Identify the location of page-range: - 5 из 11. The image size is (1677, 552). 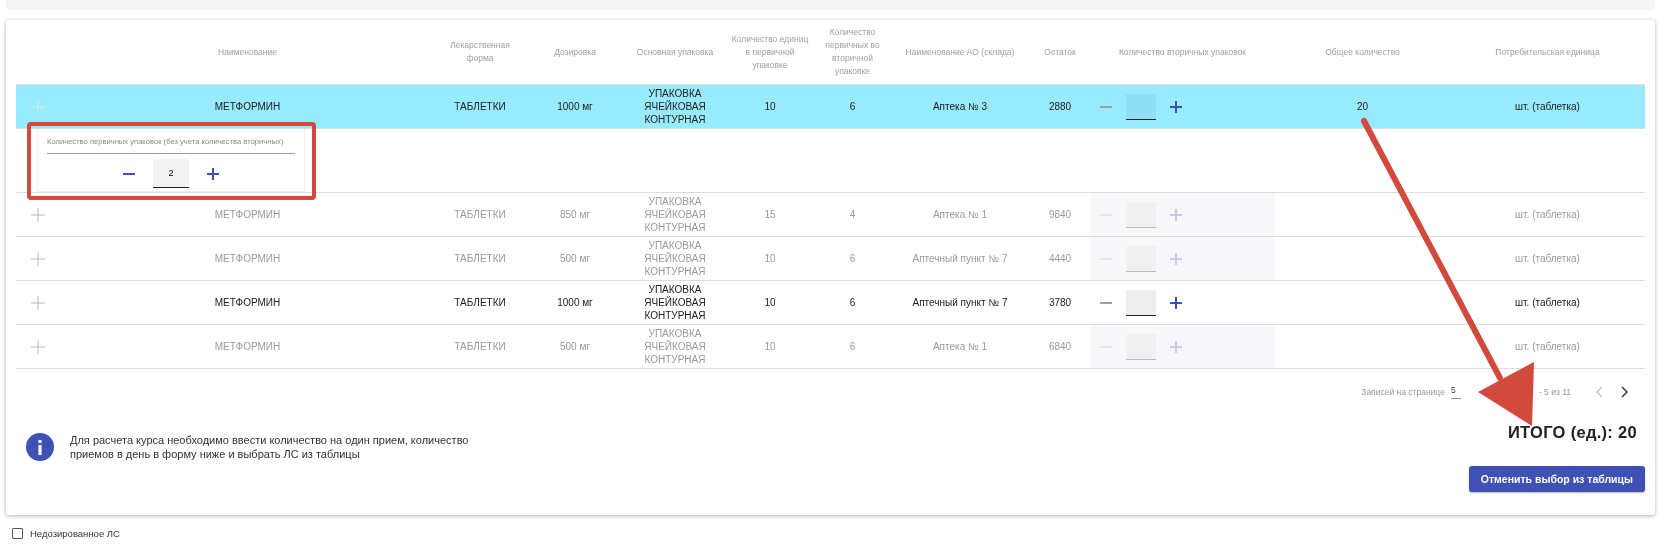
(1554, 392).